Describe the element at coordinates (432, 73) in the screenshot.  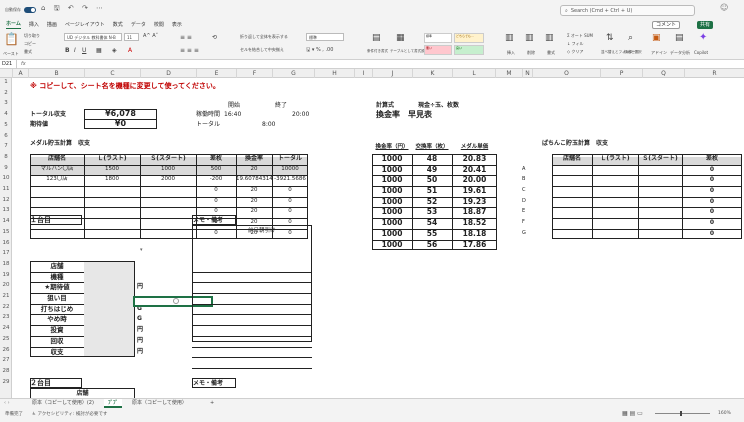
I see `column-header: K` at that location.